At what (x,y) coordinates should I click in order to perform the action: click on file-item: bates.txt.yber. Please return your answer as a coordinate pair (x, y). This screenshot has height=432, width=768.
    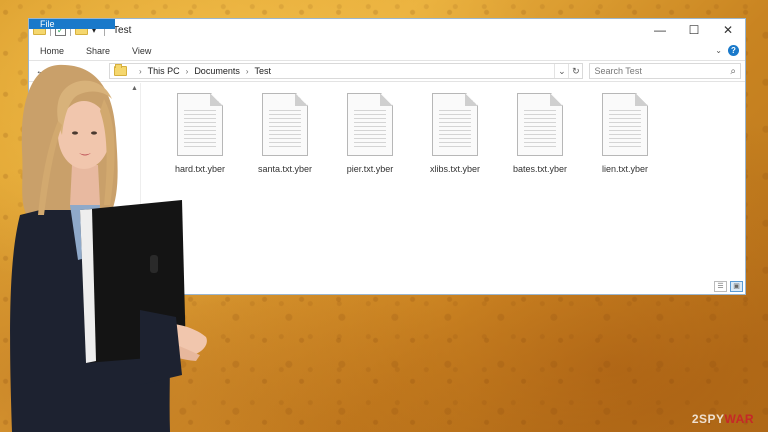
    Looking at the image, I should click on (540, 133).